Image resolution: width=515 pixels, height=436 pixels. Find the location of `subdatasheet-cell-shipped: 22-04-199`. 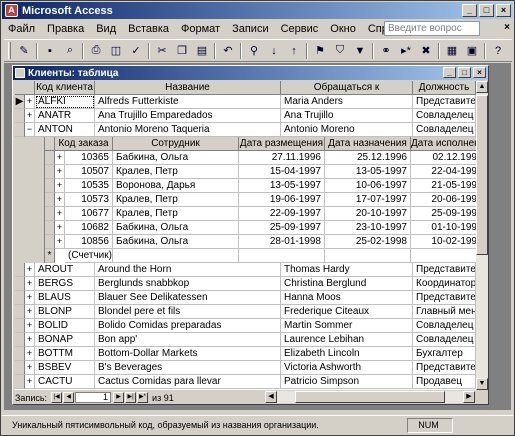

subdatasheet-cell-shipped: 22-04-199 is located at coordinates (443, 172).